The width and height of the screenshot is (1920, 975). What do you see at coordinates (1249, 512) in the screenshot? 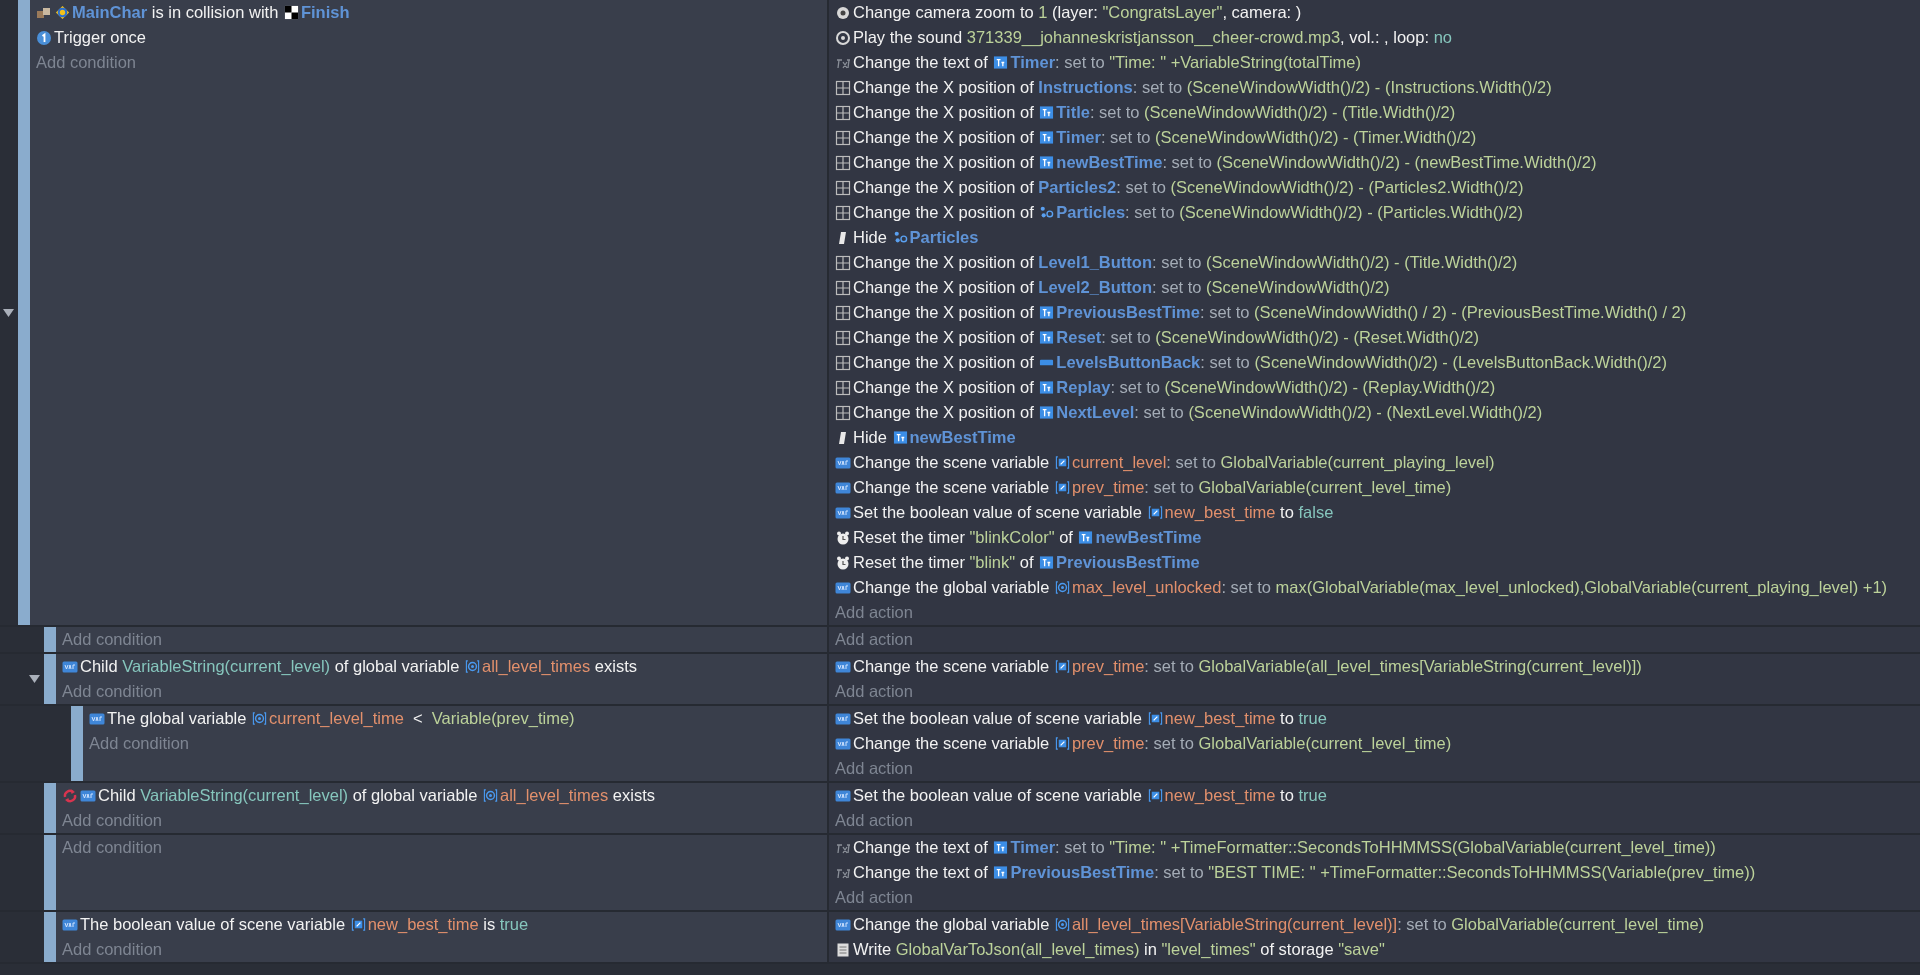
I see `action-text: new_best_time to false` at bounding box center [1249, 512].